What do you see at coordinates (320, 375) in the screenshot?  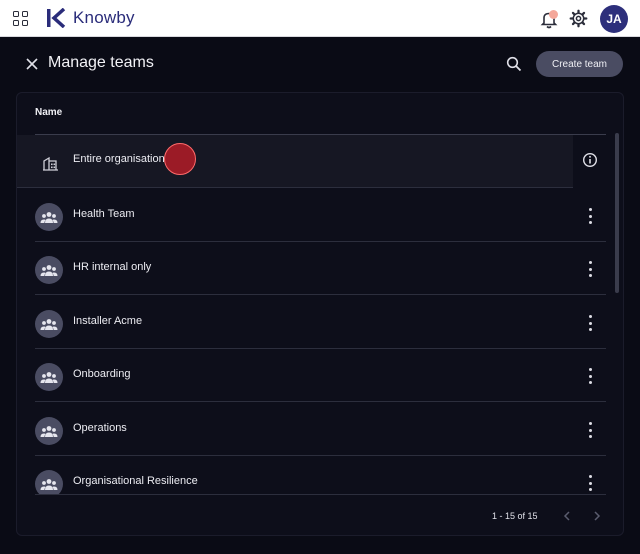 I see `table-row: Onboarding` at bounding box center [320, 375].